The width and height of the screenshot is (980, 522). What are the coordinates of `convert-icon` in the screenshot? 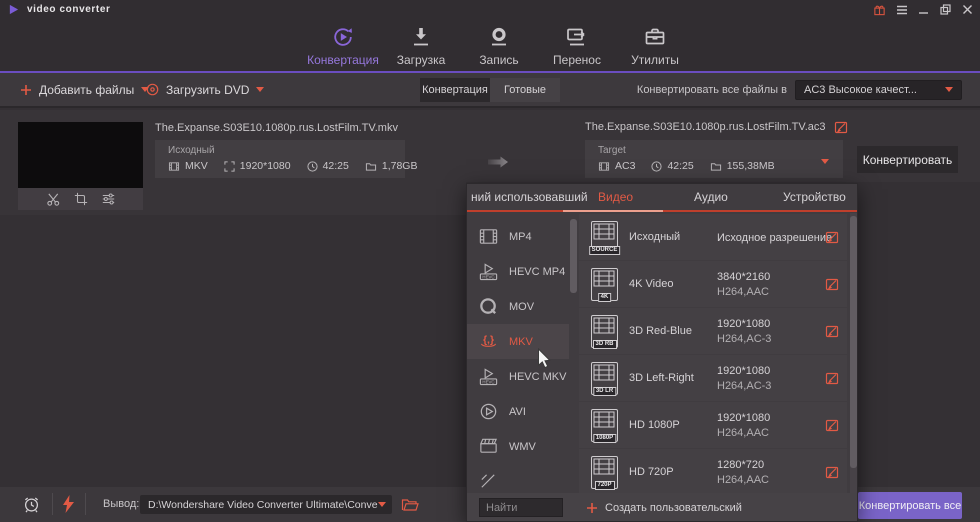 It's located at (343, 37).